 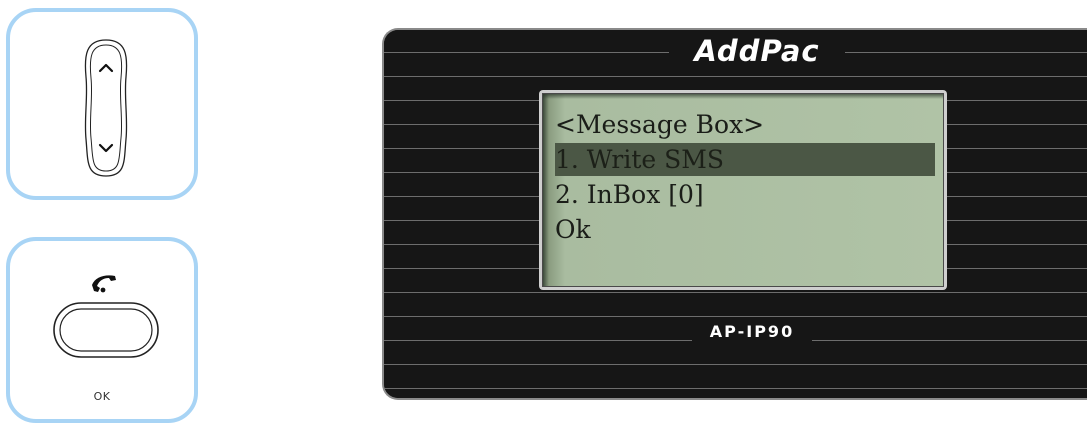 I want to click on navigation-key-panel, so click(x=102, y=104).